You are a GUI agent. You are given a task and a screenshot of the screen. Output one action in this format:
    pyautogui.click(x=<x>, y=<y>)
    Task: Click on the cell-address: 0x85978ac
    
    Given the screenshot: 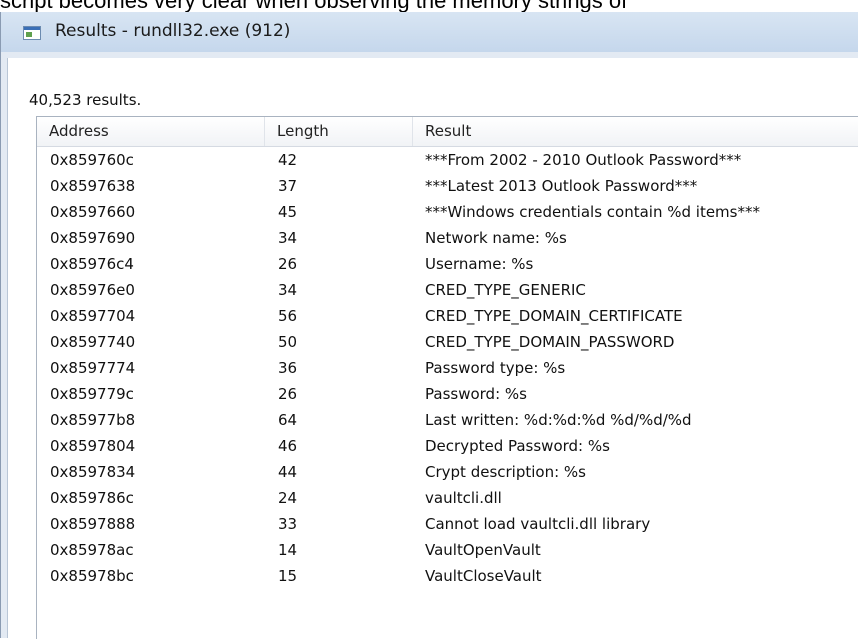 What is the action you would take?
    pyautogui.click(x=92, y=550)
    